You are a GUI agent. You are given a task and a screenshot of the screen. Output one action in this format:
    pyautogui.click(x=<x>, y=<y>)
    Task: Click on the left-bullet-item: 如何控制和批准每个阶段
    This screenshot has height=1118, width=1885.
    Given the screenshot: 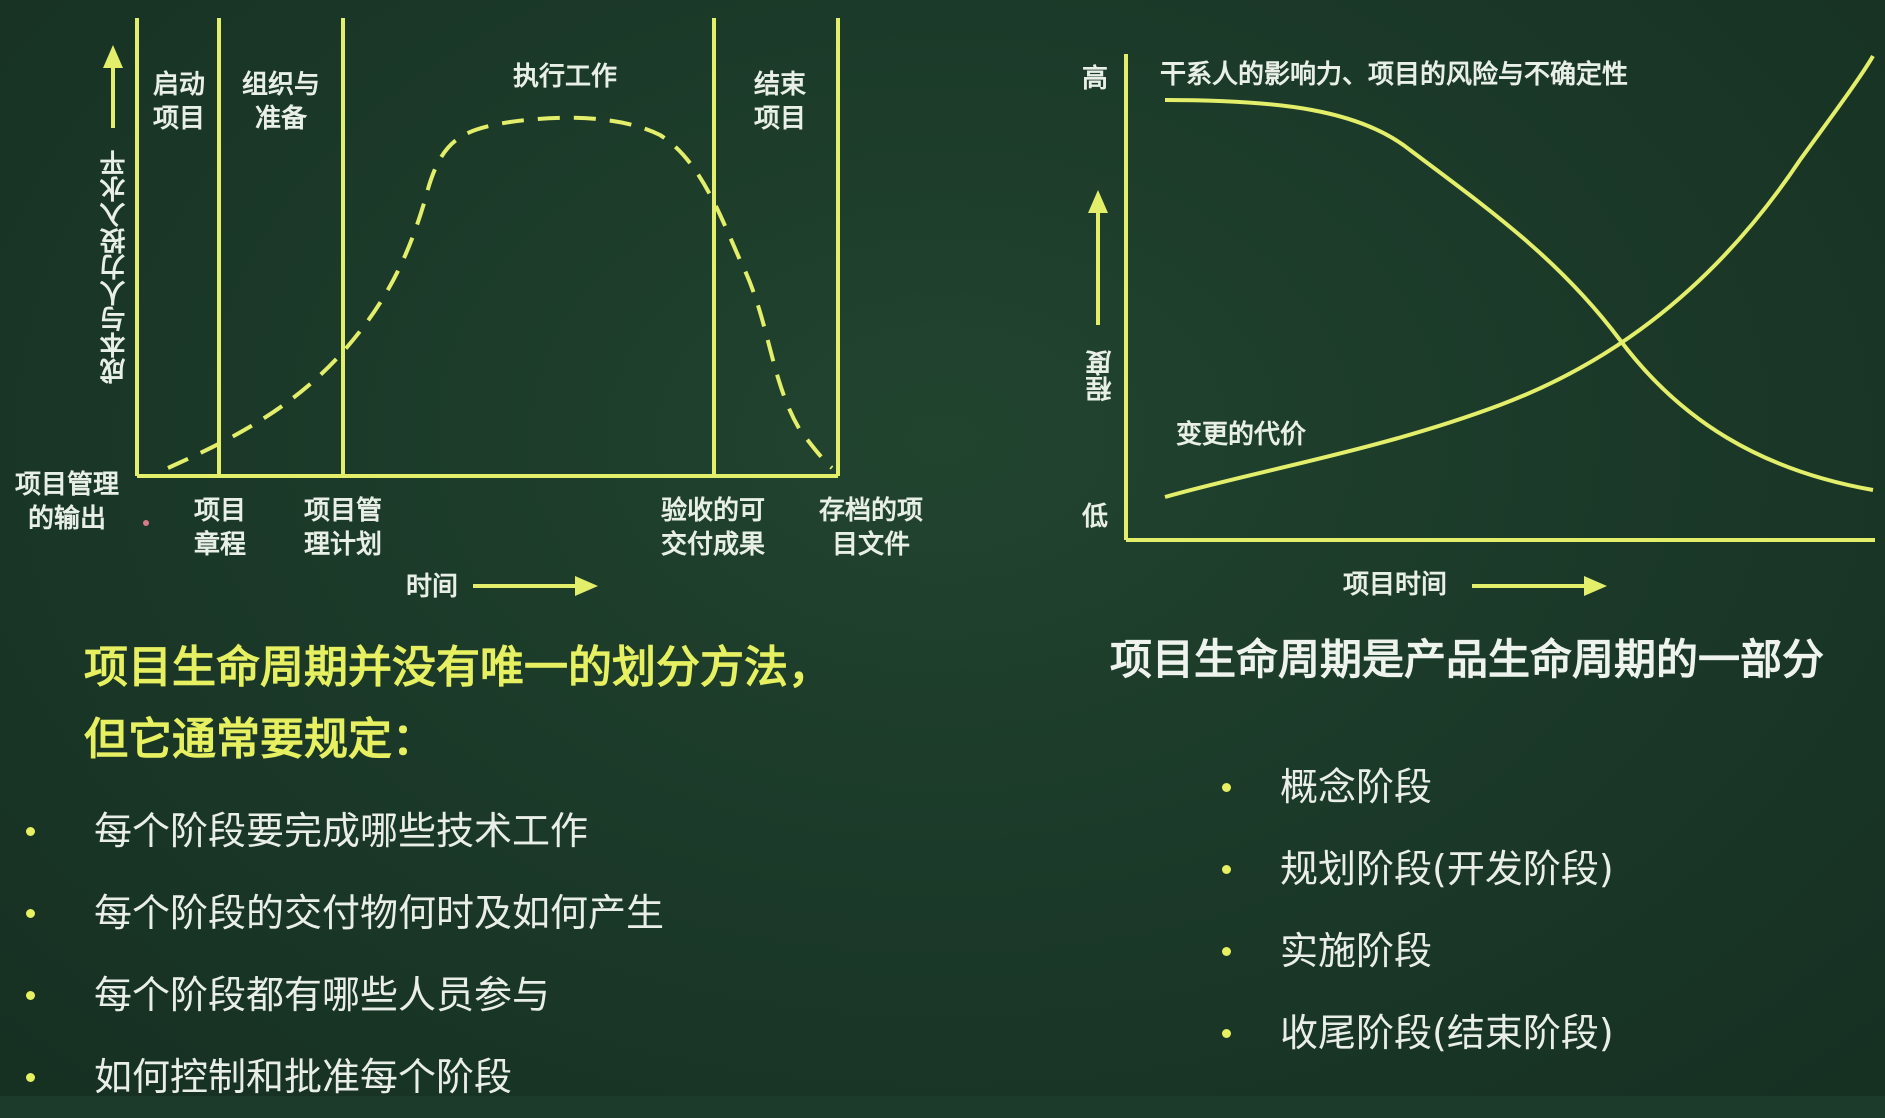 What is the action you would take?
    pyautogui.click(x=345, y=1077)
    